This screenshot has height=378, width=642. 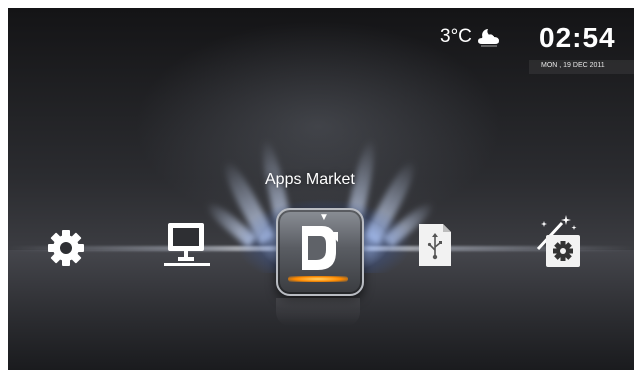 What do you see at coordinates (573, 65) in the screenshot?
I see `clock-date: MON , 19 DEC 2011` at bounding box center [573, 65].